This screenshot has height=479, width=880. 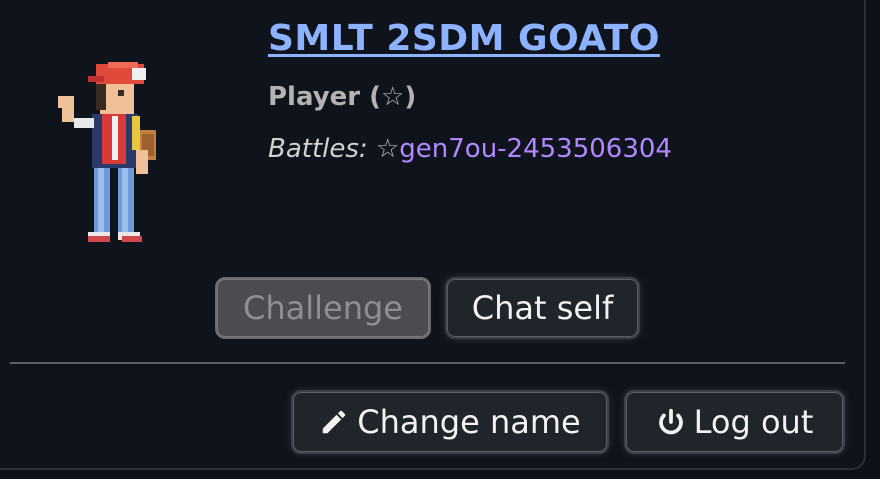 What do you see at coordinates (334, 422) in the screenshot?
I see `pencil-icon` at bounding box center [334, 422].